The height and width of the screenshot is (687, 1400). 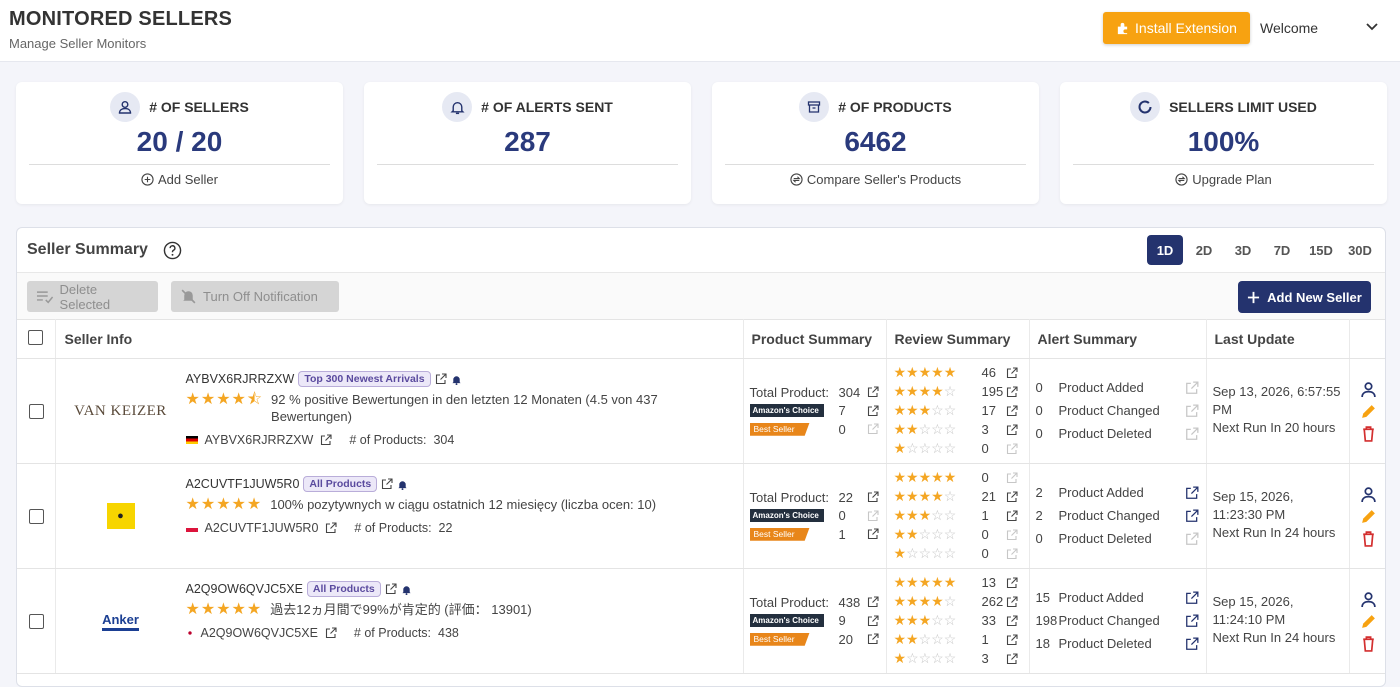 I want to click on amazons-choice-value: 7, so click(x=842, y=411).